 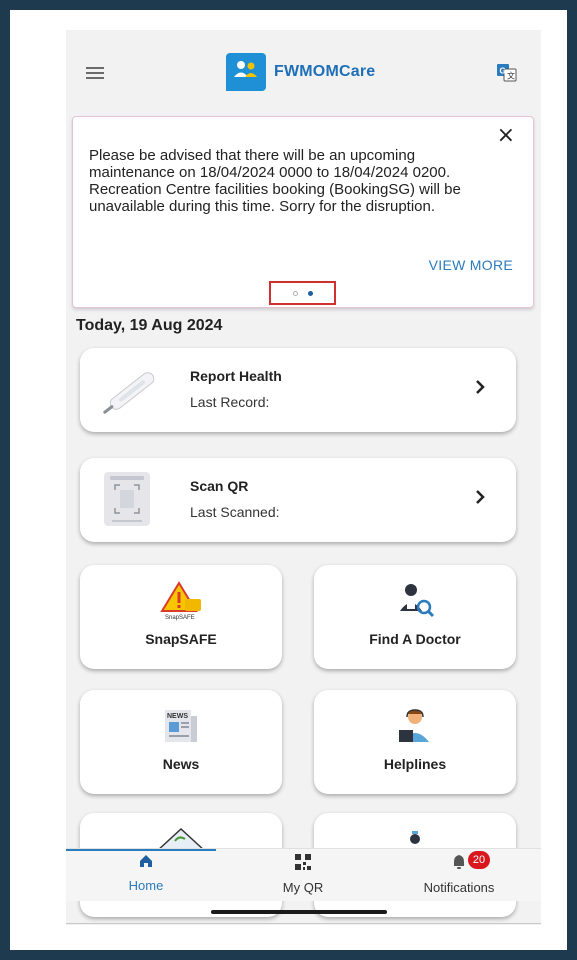 I want to click on translate-icon: G 文, so click(x=507, y=73).